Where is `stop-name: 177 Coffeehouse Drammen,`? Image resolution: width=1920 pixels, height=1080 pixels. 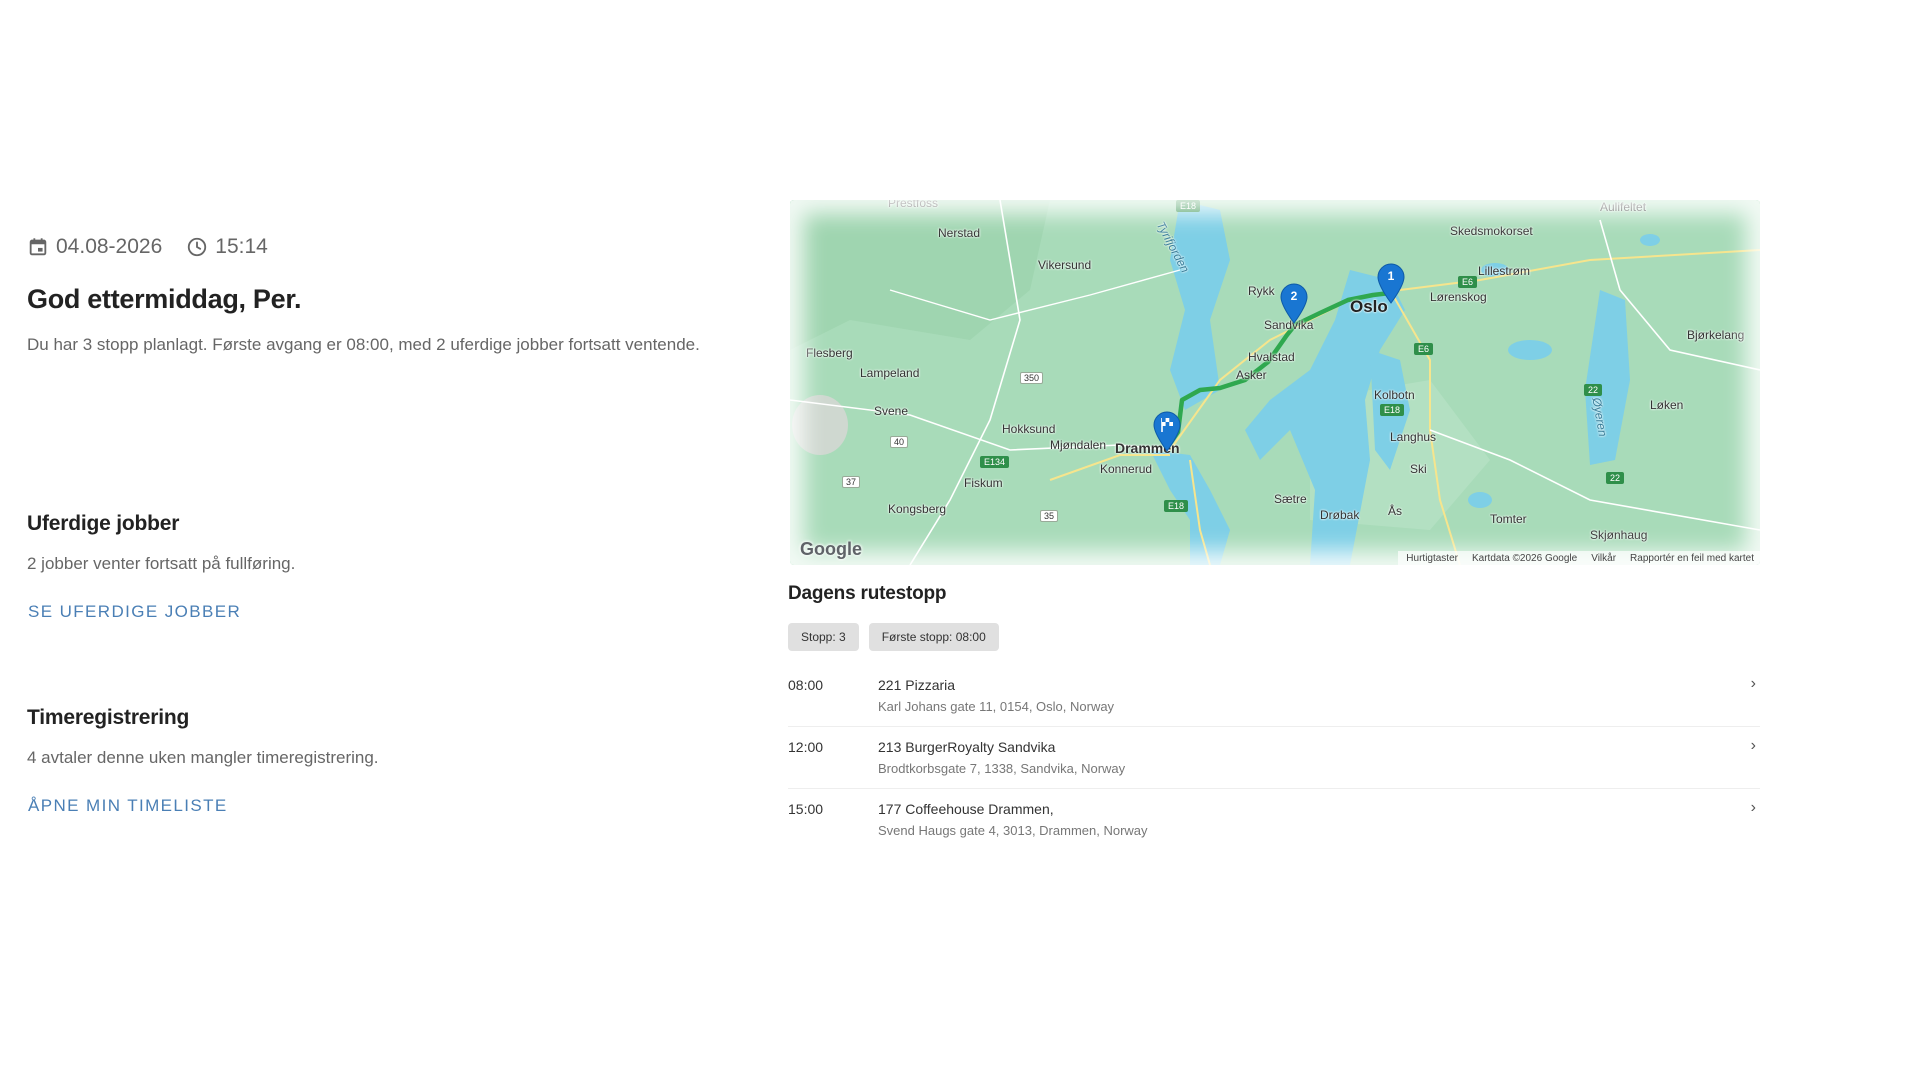 stop-name: 177 Coffeehouse Drammen, is located at coordinates (966, 809).